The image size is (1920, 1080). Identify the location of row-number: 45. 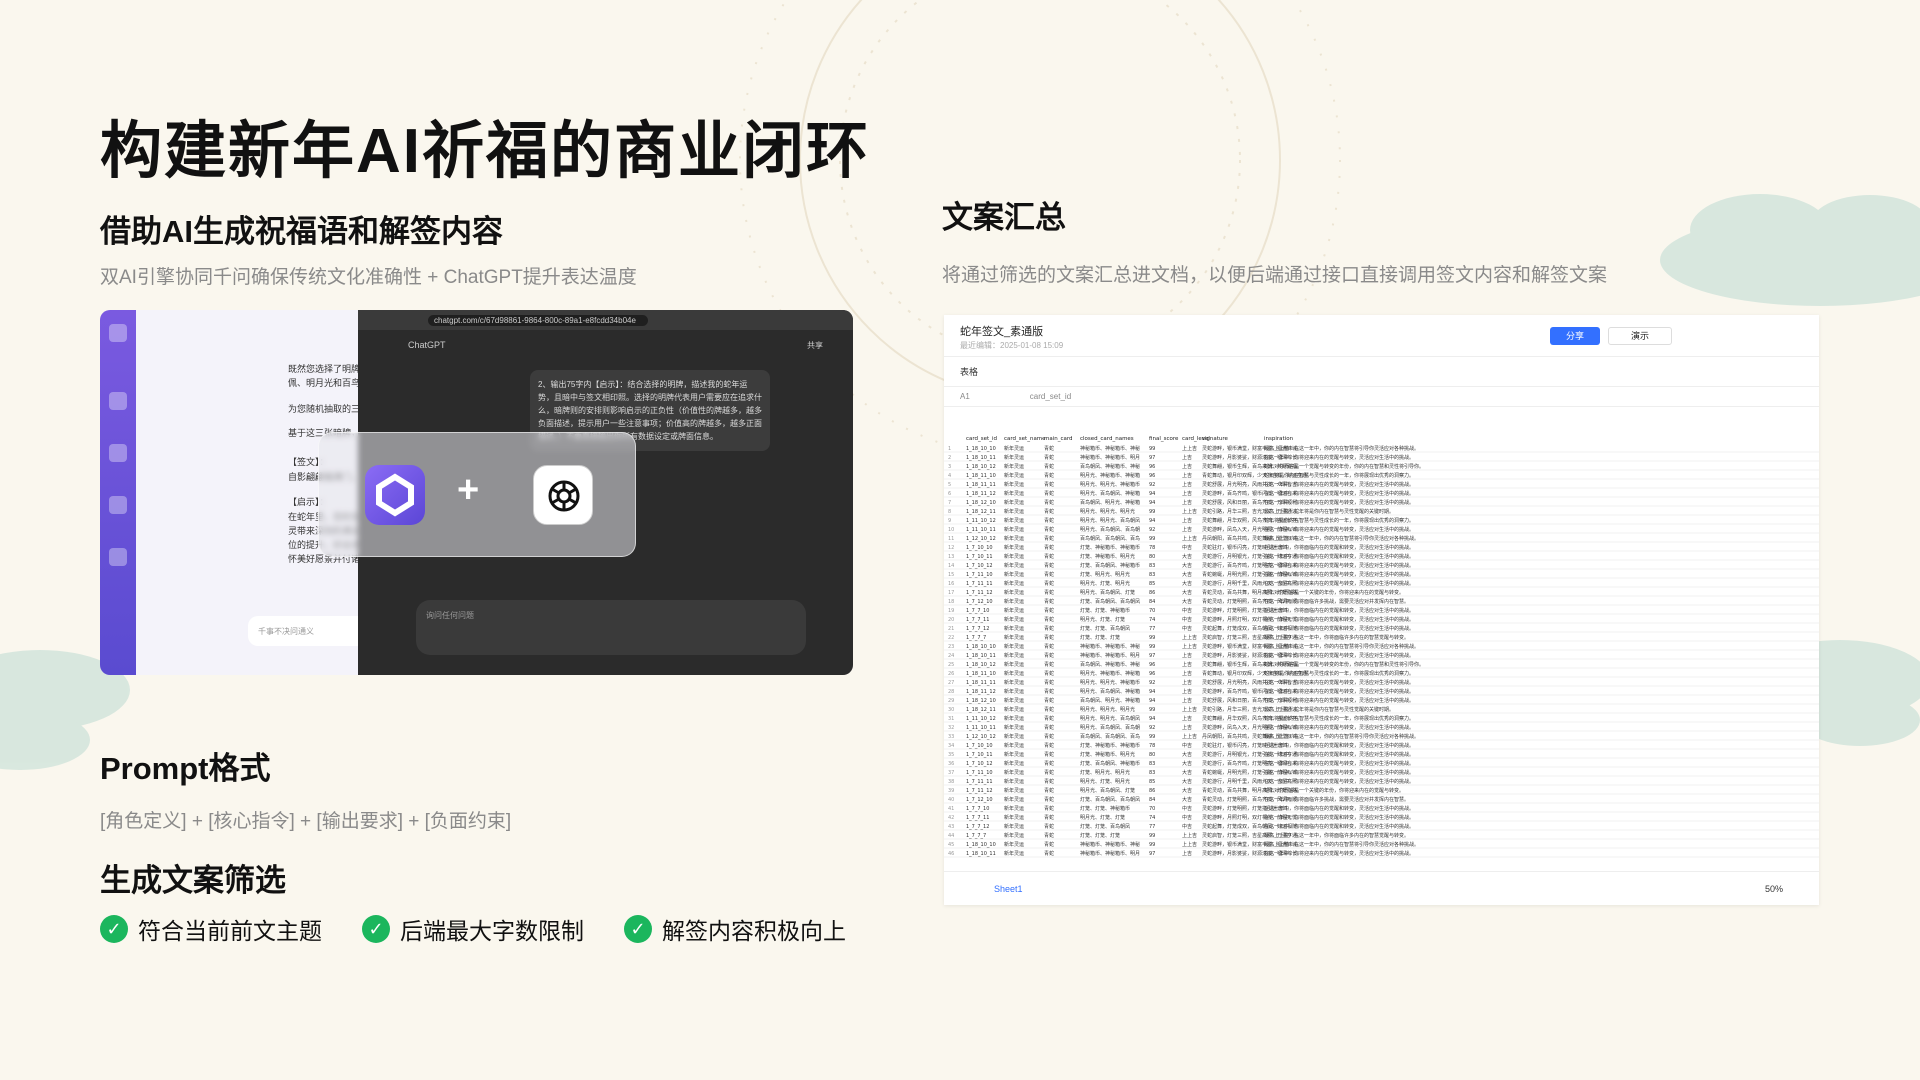
(951, 845).